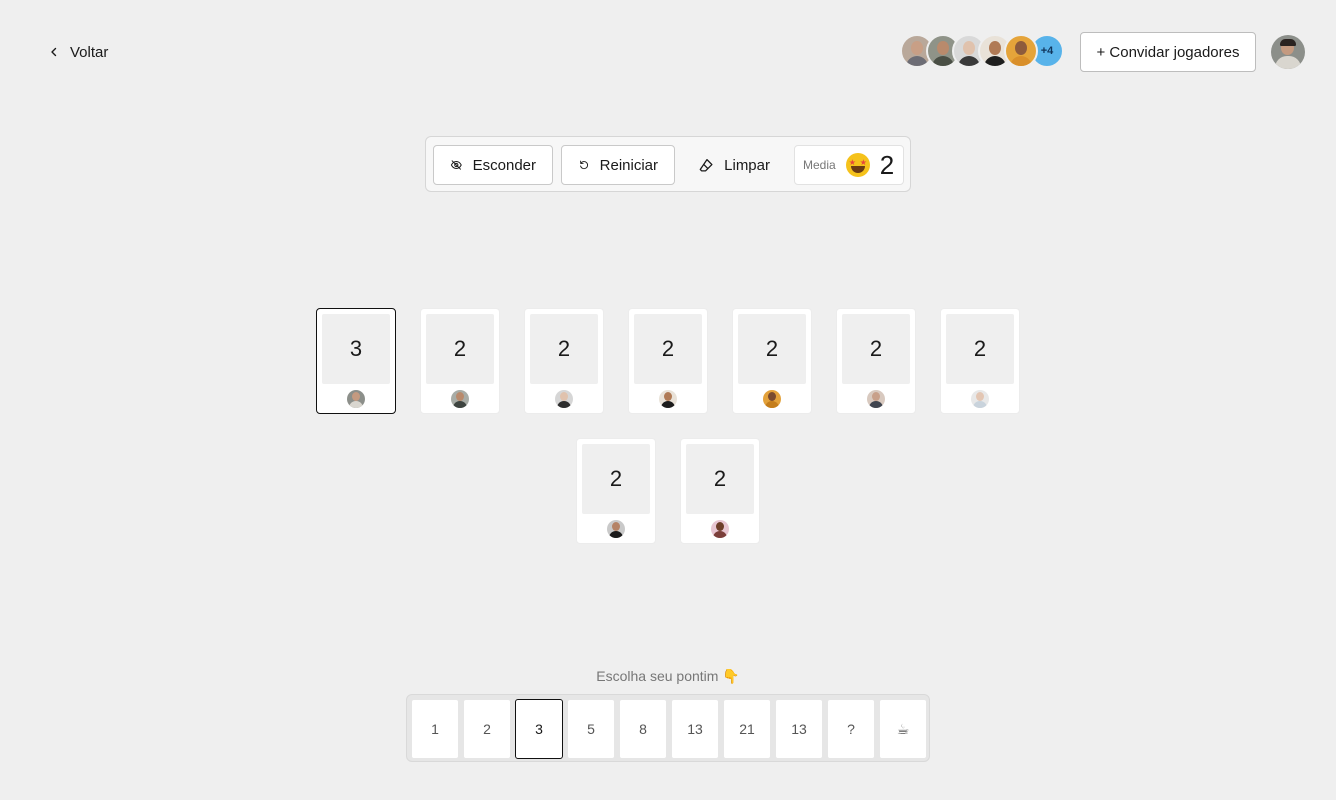 Image resolution: width=1336 pixels, height=800 pixels. Describe the element at coordinates (628, 165) in the screenshot. I see `restart-label: Reiniciar` at that location.